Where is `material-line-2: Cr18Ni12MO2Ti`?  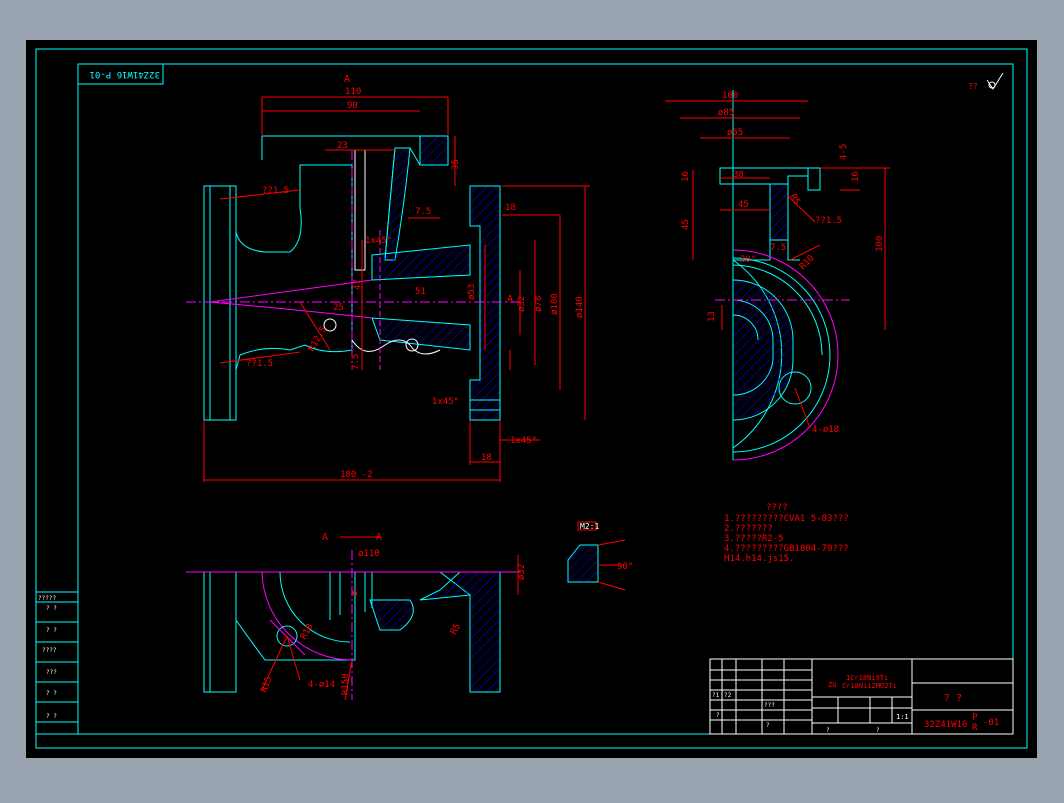
material-line-2: Cr18Ni12MO2Ti is located at coordinates (869, 686).